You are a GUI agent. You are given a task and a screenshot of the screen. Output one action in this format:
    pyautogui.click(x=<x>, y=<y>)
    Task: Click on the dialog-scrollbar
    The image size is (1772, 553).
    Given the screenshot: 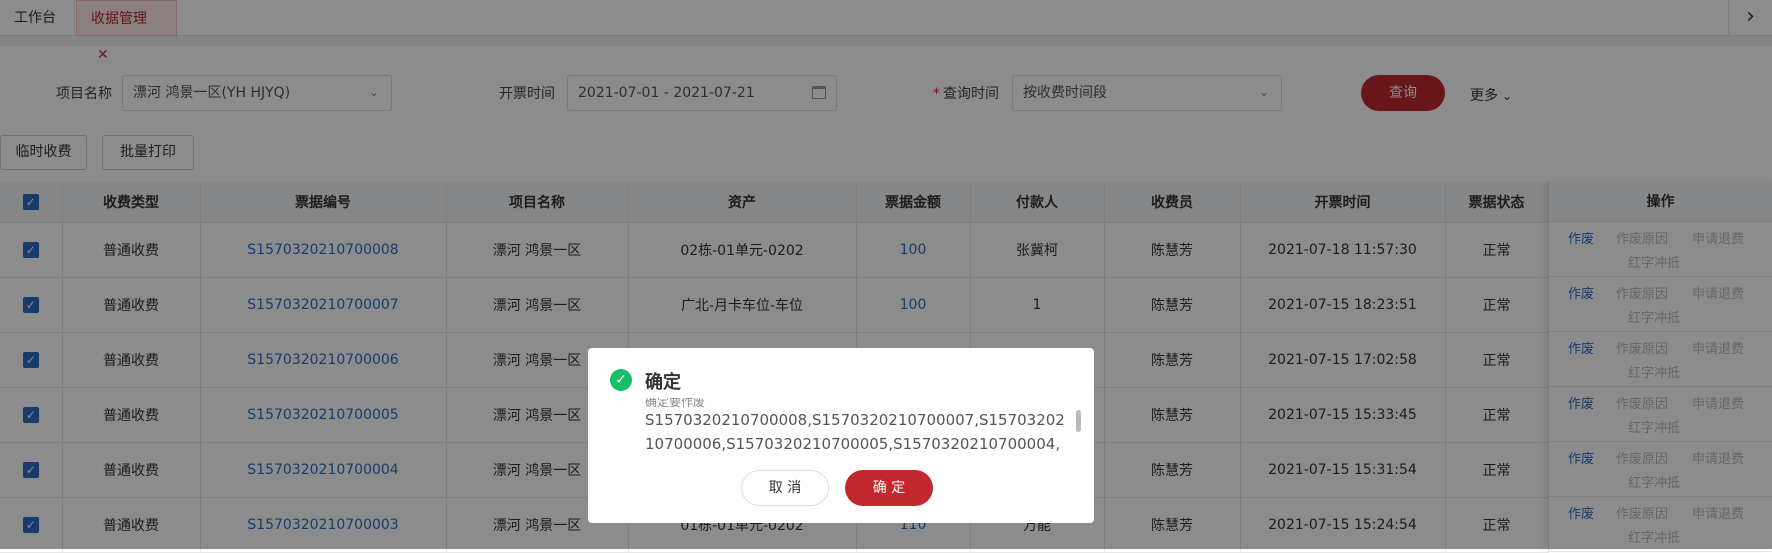 What is the action you would take?
    pyautogui.click(x=1078, y=421)
    